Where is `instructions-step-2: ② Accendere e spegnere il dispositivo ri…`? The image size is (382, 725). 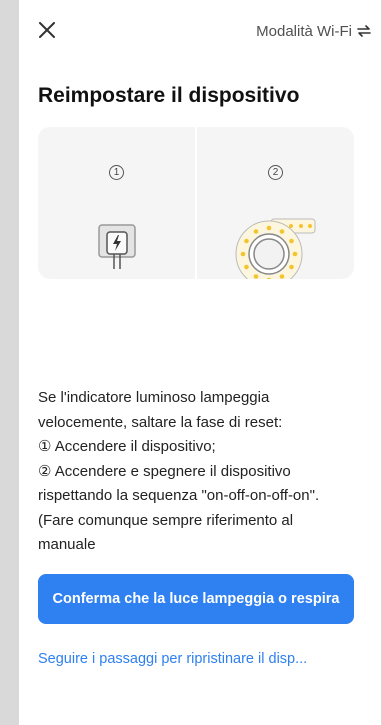 instructions-step-2: ② Accendere e spegnere il dispositivo ri… is located at coordinates (179, 508).